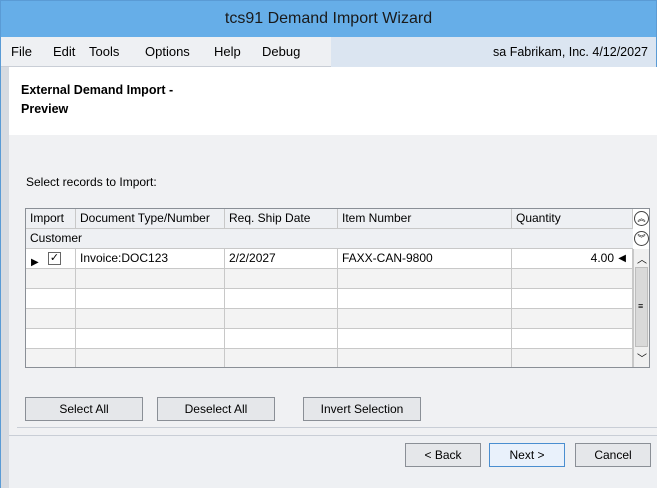 The width and height of the screenshot is (657, 488). I want to click on vertical-scrollbar: ︿ ≡ ﹀, so click(641, 308).